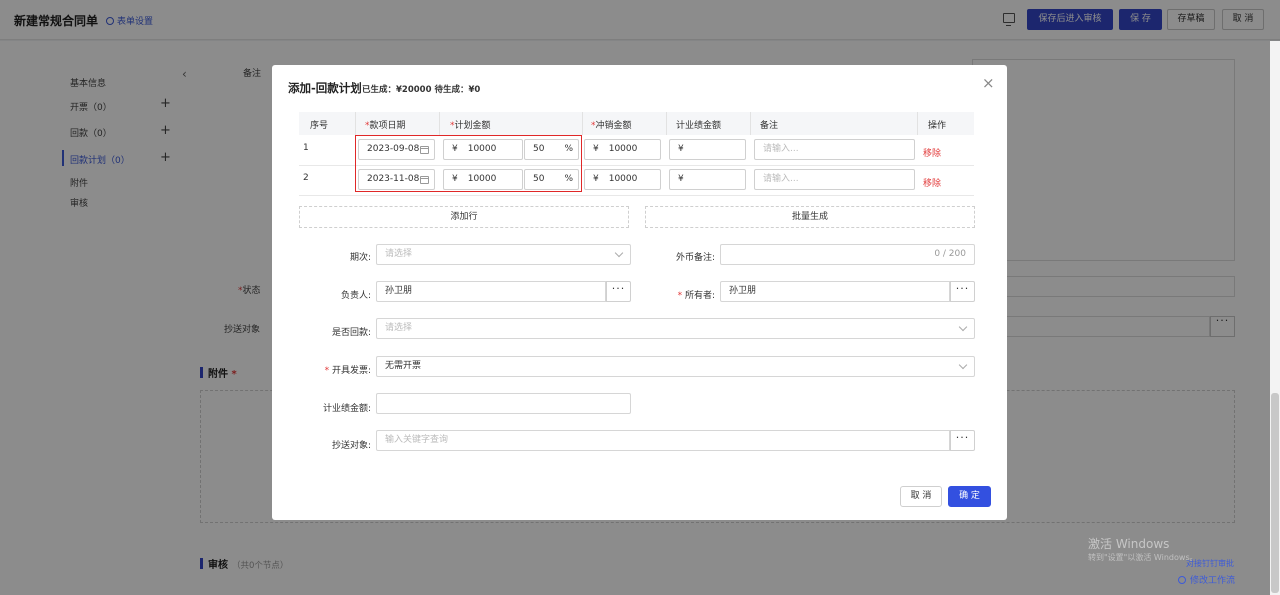  What do you see at coordinates (988, 83) in the screenshot?
I see `close-icon: ×` at bounding box center [988, 83].